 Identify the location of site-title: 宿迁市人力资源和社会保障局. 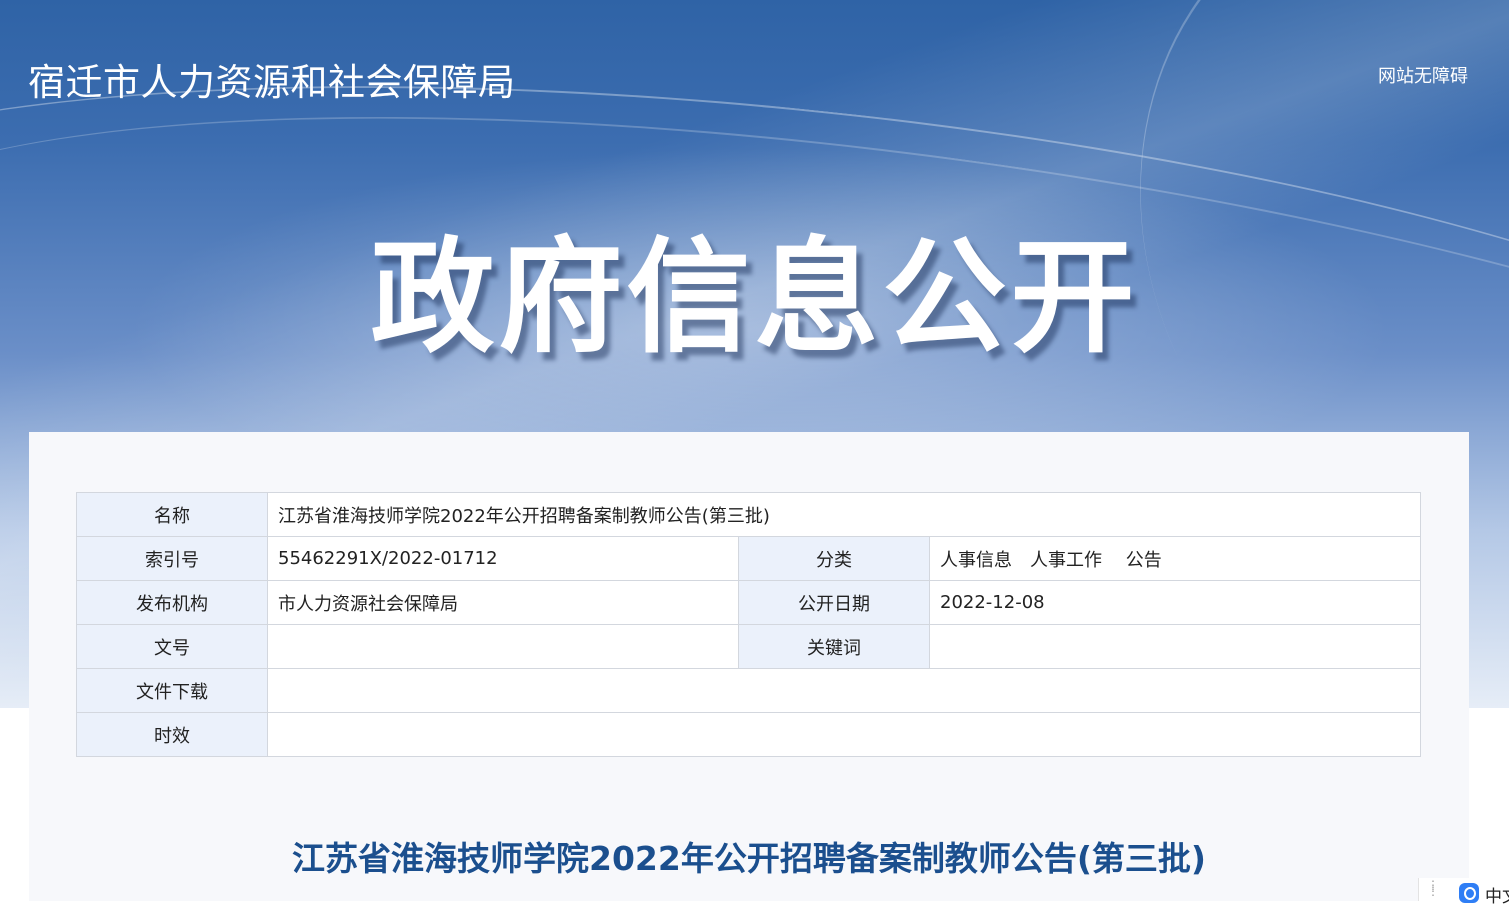
(272, 79).